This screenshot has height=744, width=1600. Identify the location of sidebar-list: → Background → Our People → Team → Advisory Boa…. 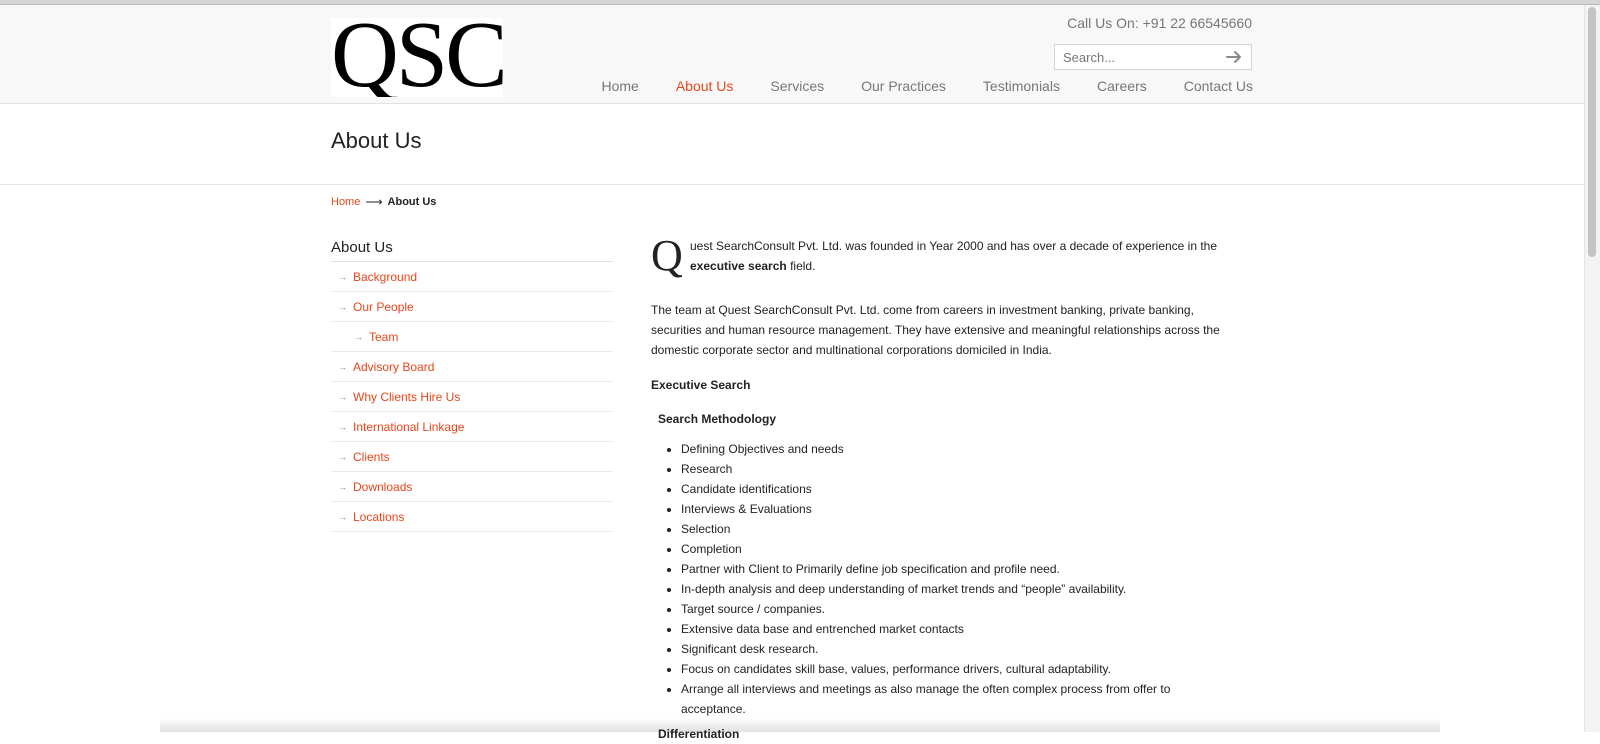
(472, 397).